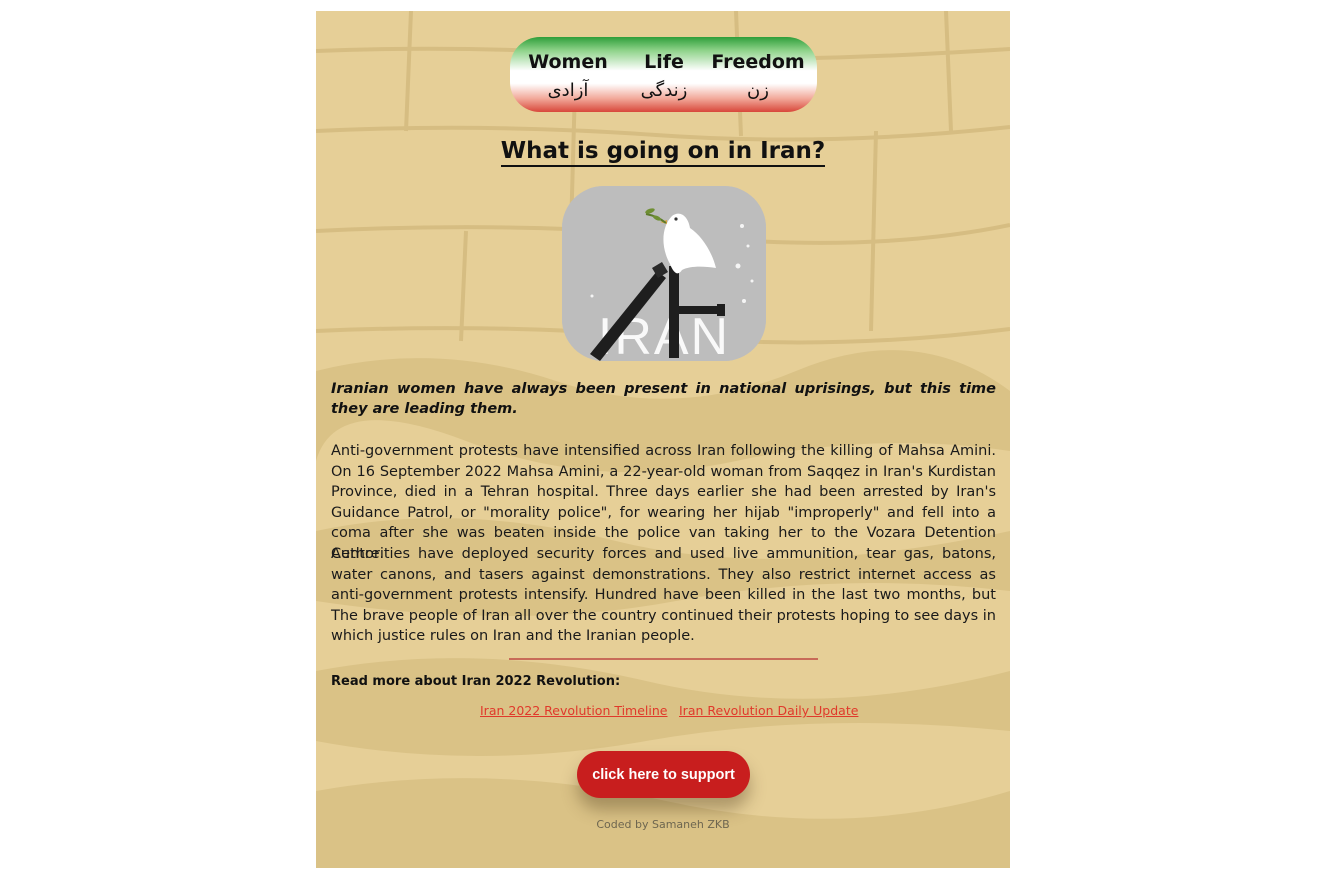 The height and width of the screenshot is (879, 1326). What do you see at coordinates (758, 62) in the screenshot?
I see `slogan-freedom: Freedom` at bounding box center [758, 62].